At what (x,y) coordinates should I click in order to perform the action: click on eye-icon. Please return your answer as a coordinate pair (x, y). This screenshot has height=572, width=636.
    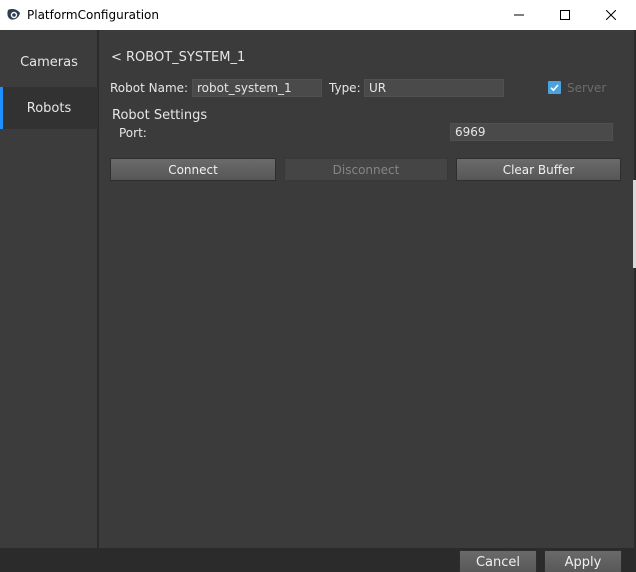
    Looking at the image, I should click on (14, 15).